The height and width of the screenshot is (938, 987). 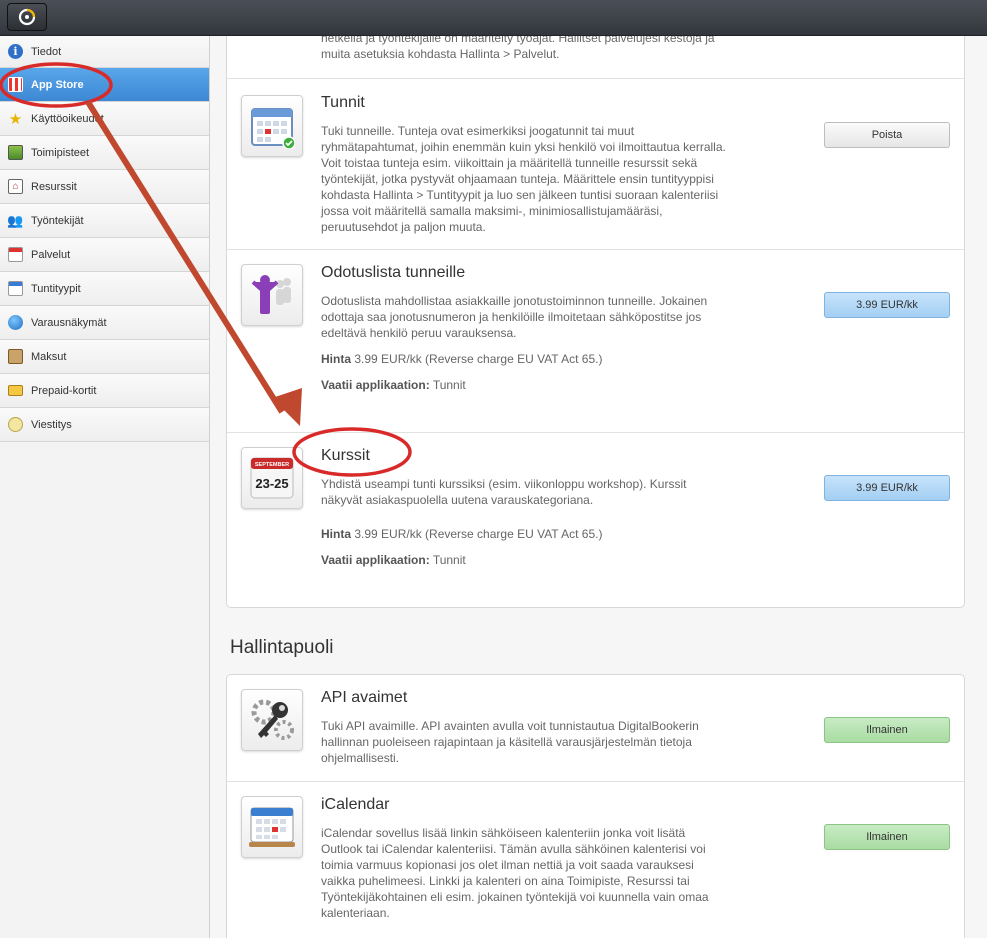 I want to click on top-bar, so click(x=493, y=18).